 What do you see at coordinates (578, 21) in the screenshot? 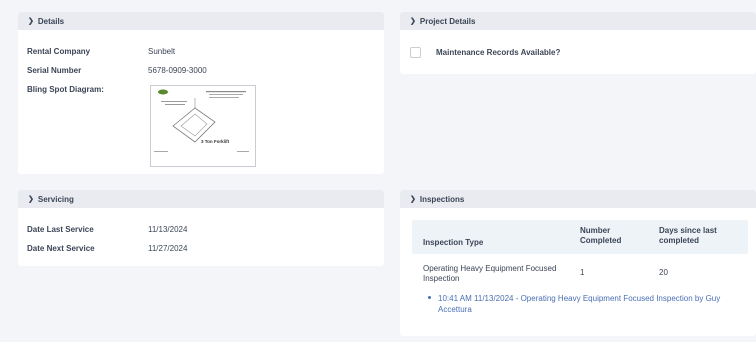
I see `project-details-header: ❯ Project Details` at bounding box center [578, 21].